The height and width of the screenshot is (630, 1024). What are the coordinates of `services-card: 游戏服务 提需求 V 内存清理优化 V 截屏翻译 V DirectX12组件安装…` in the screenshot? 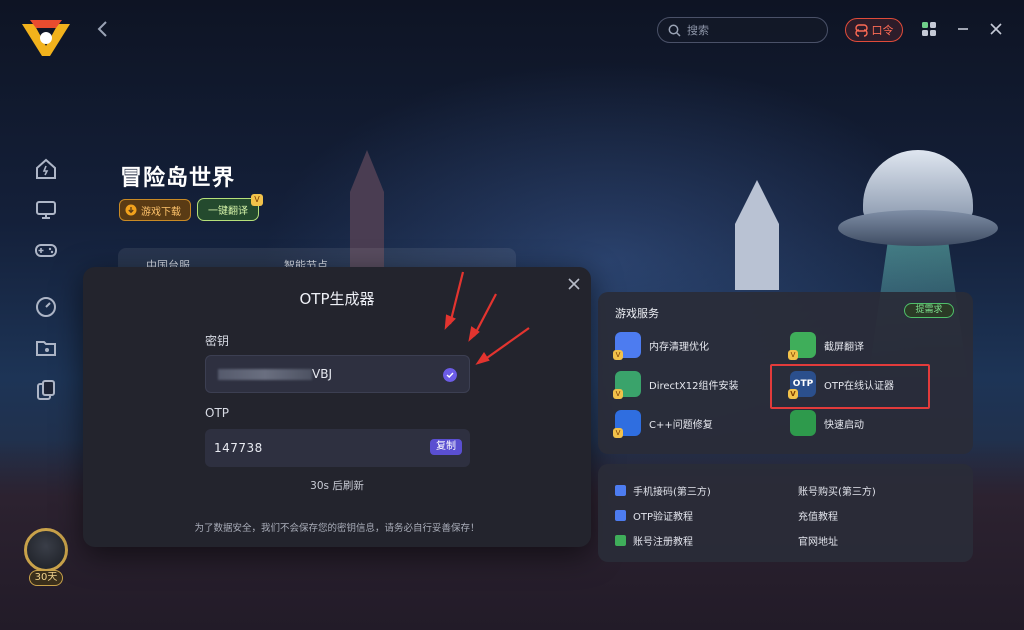 It's located at (785, 373).